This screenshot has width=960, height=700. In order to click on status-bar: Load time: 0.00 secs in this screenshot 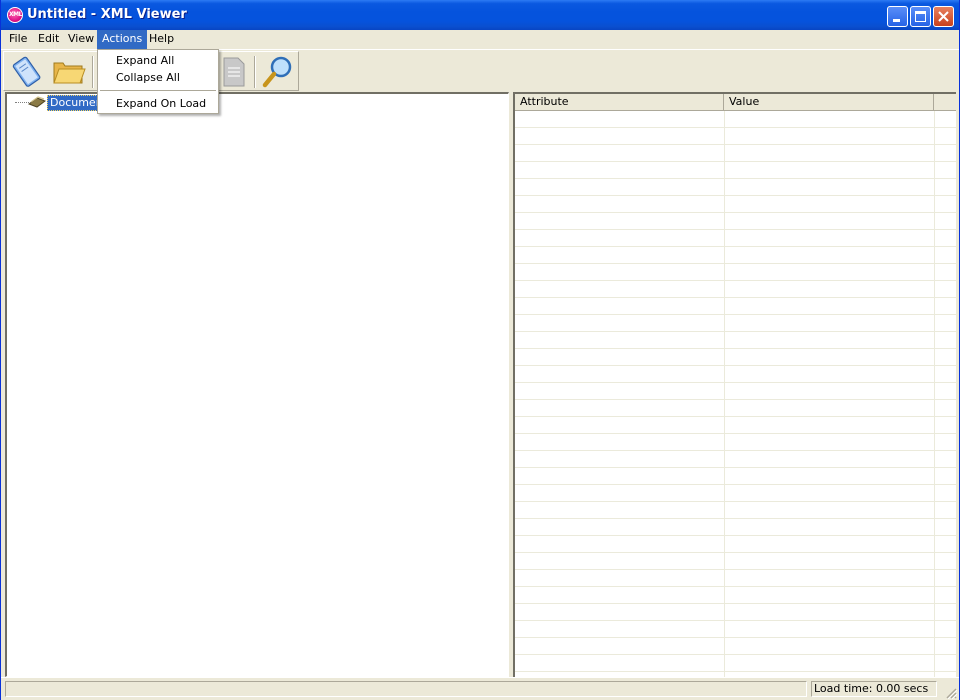, I will do `click(480, 688)`.